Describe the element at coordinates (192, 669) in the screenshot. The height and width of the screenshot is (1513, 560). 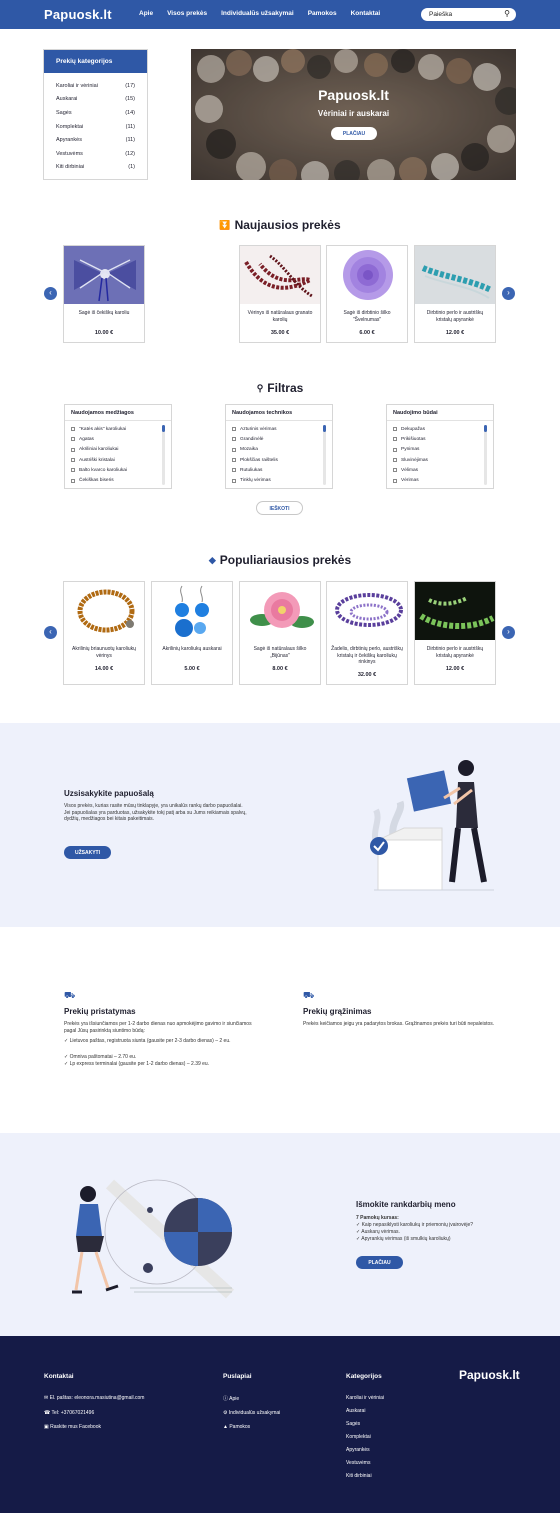
I see `product-price: 5.00 €` at that location.